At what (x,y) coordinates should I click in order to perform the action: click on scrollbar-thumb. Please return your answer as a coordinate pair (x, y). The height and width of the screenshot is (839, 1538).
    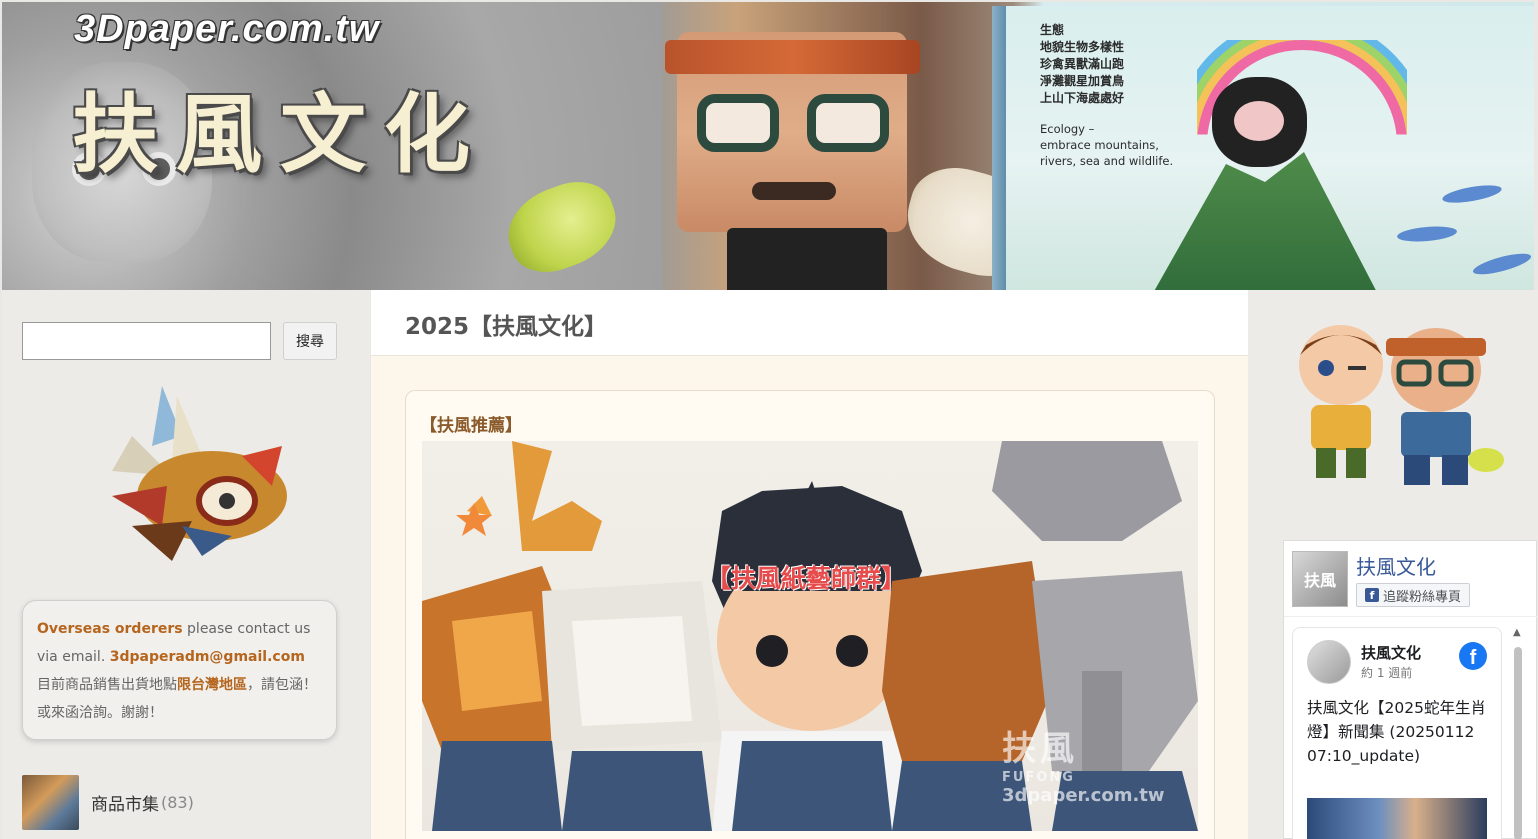
    Looking at the image, I should click on (1518, 743).